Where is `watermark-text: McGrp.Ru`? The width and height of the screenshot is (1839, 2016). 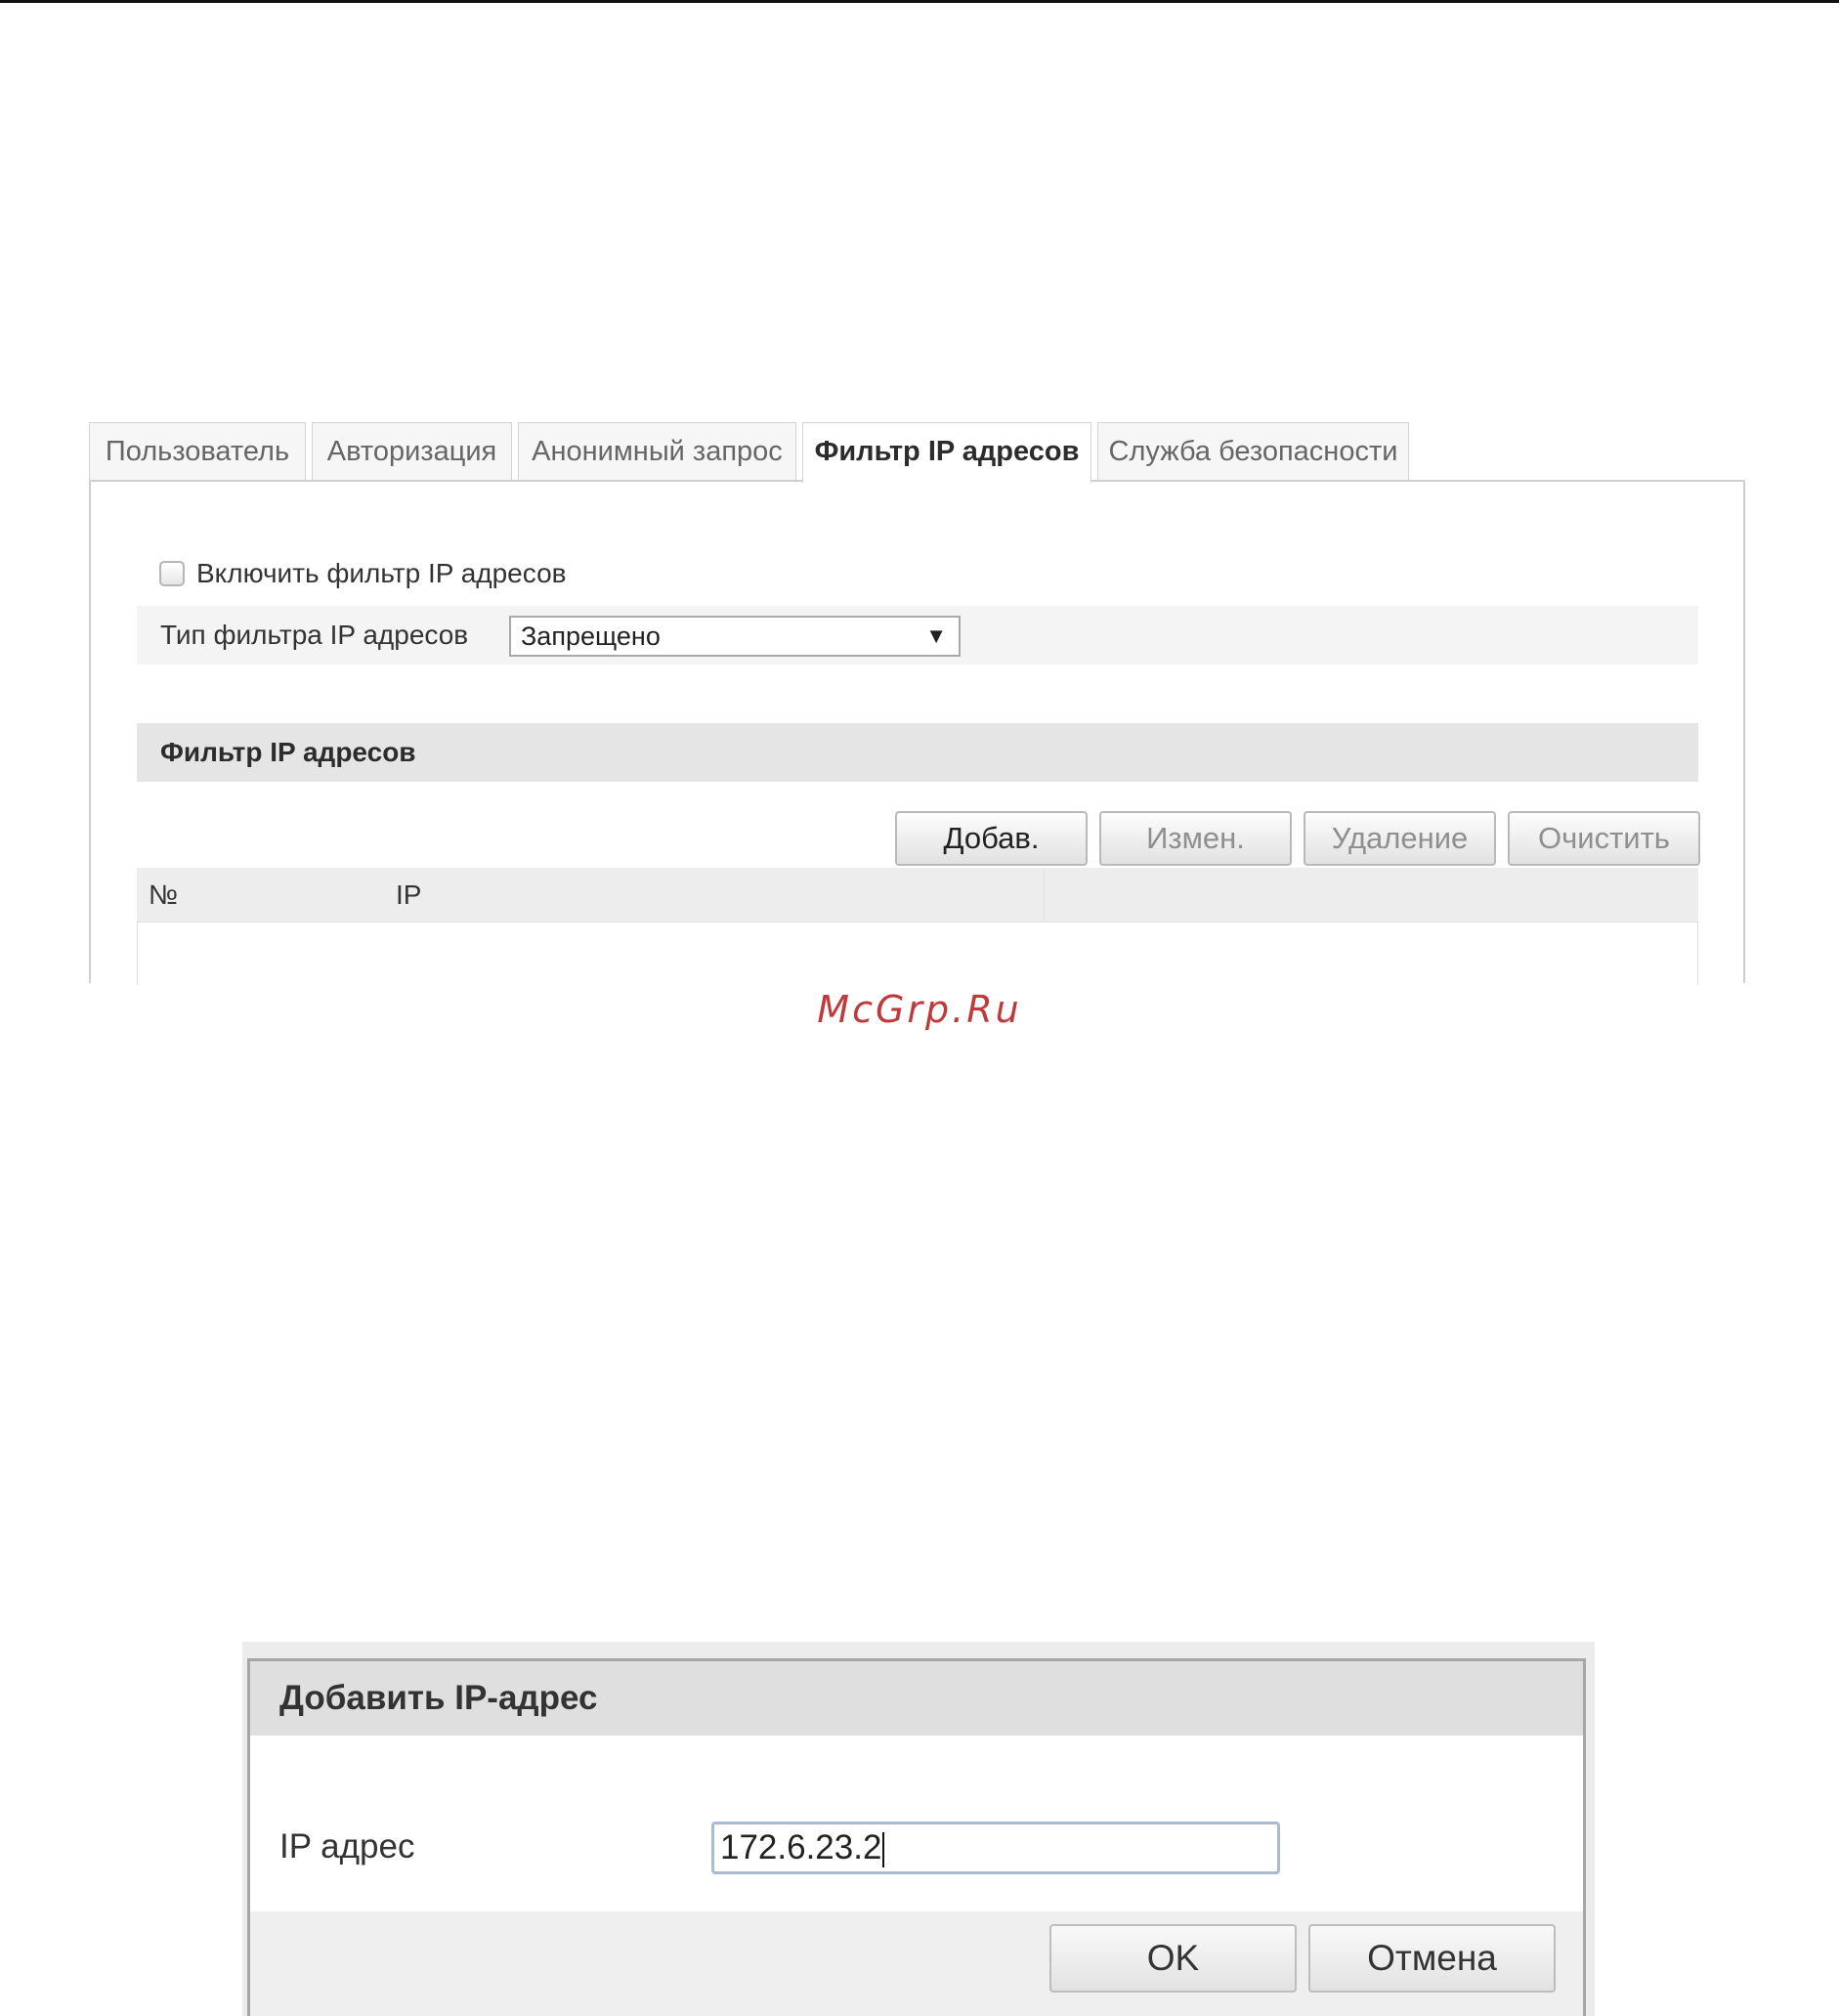
watermark-text: McGrp.Ru is located at coordinates (919, 1009).